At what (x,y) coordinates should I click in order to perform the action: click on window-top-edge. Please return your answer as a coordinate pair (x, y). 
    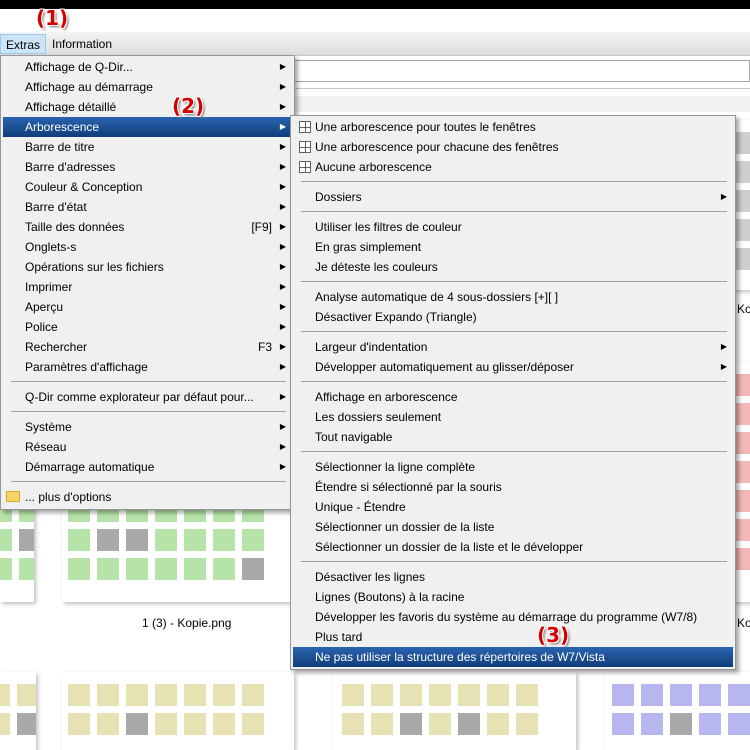
    Looking at the image, I should click on (375, 4).